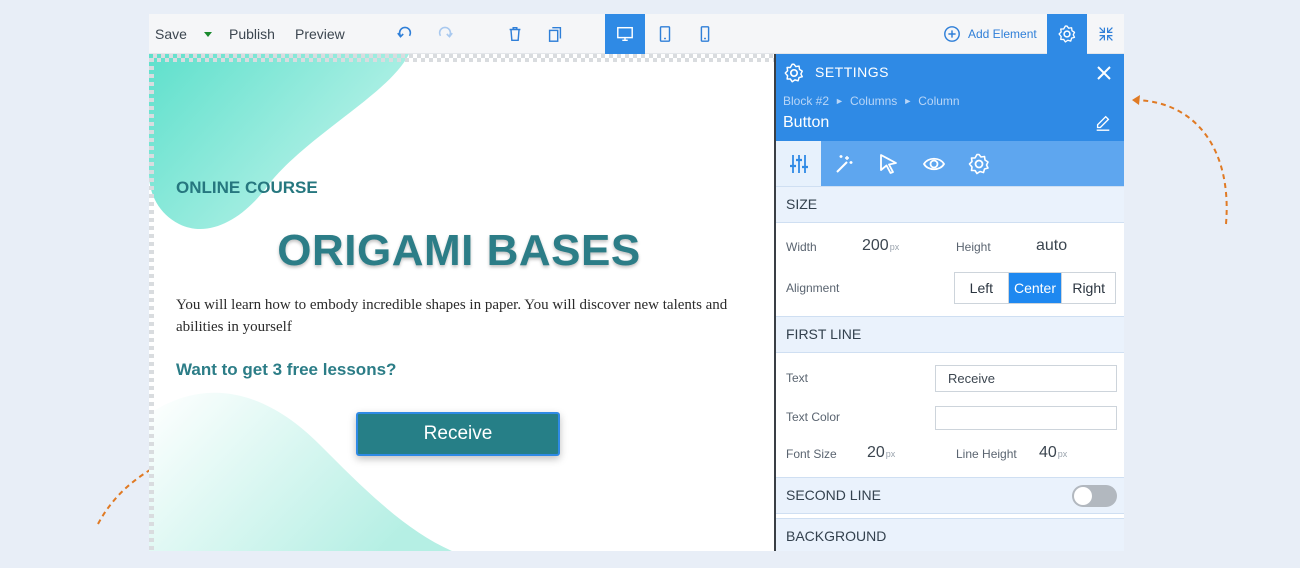 This screenshot has width=1300, height=568. I want to click on width-value-field: 200px, so click(880, 246).